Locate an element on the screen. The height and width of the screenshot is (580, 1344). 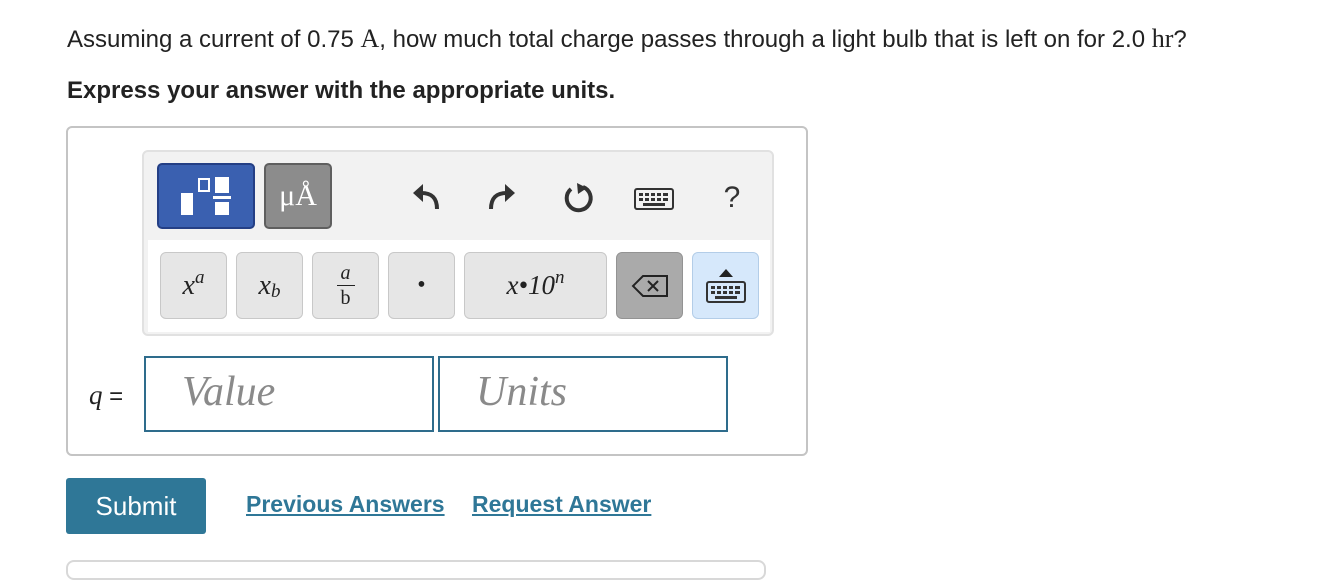
sci-notation-exponent: n is located at coordinates (559, 277).